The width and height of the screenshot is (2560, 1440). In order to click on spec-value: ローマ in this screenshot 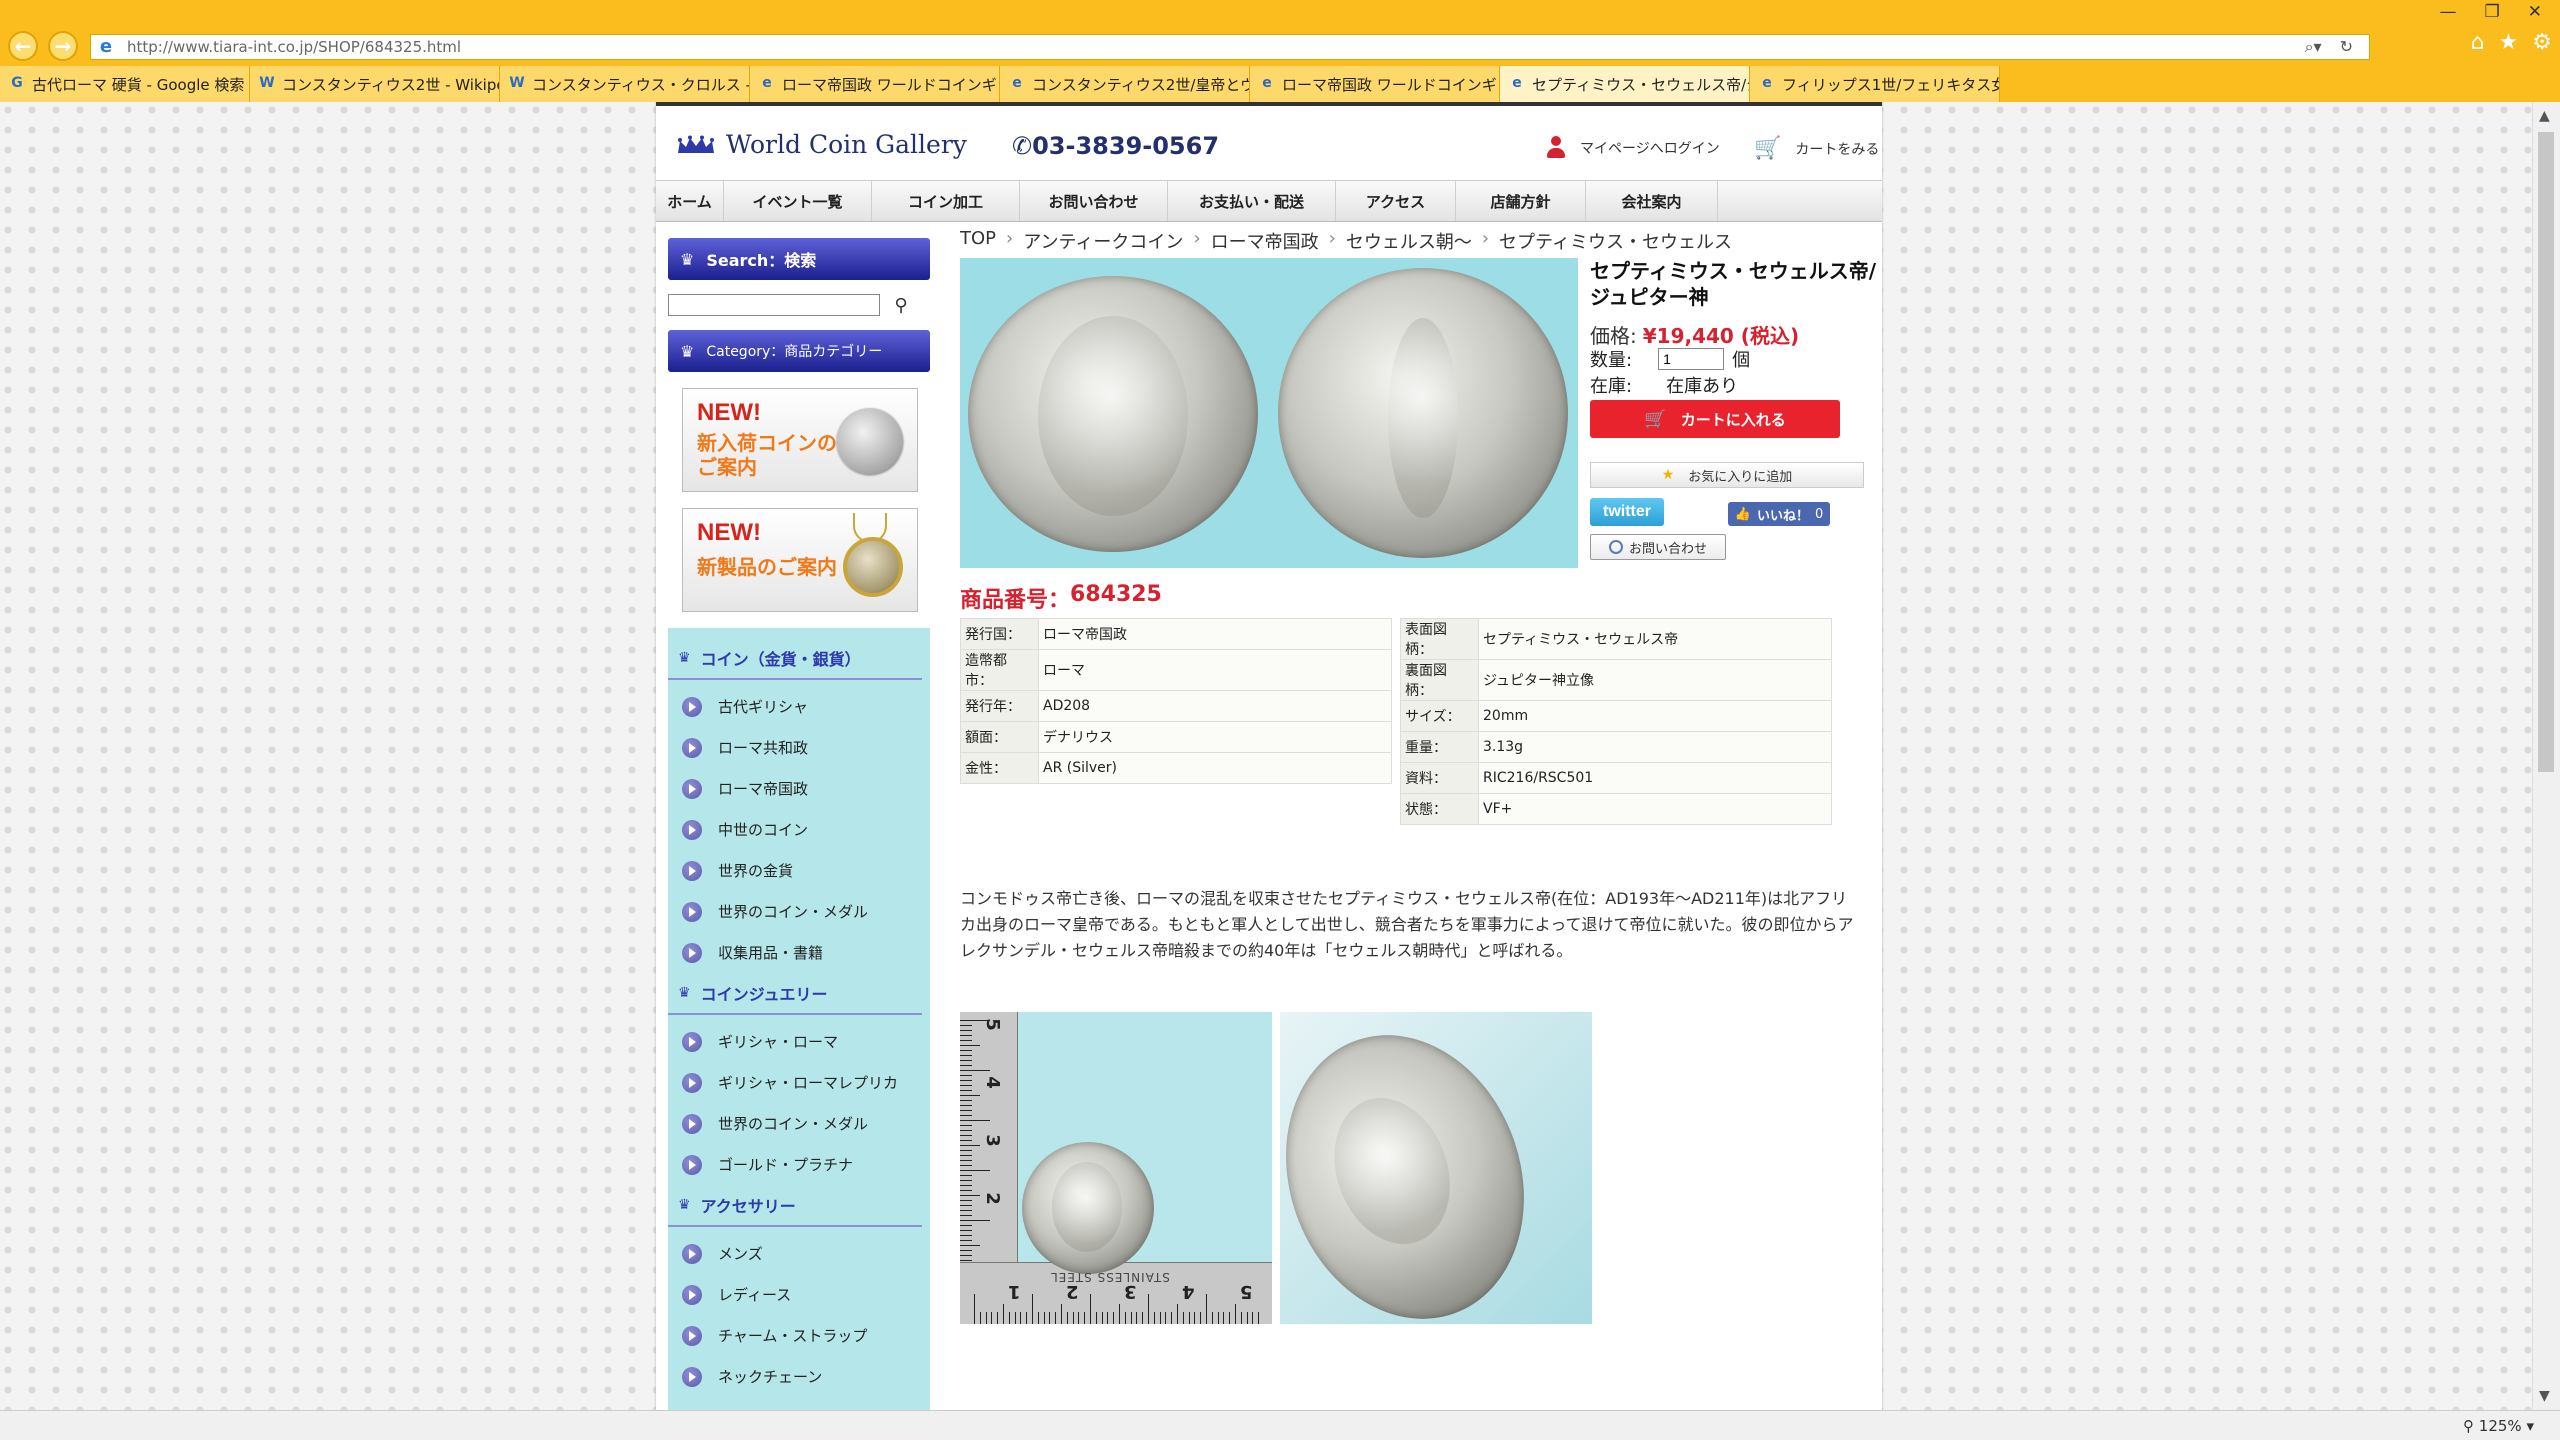, I will do `click(1215, 670)`.